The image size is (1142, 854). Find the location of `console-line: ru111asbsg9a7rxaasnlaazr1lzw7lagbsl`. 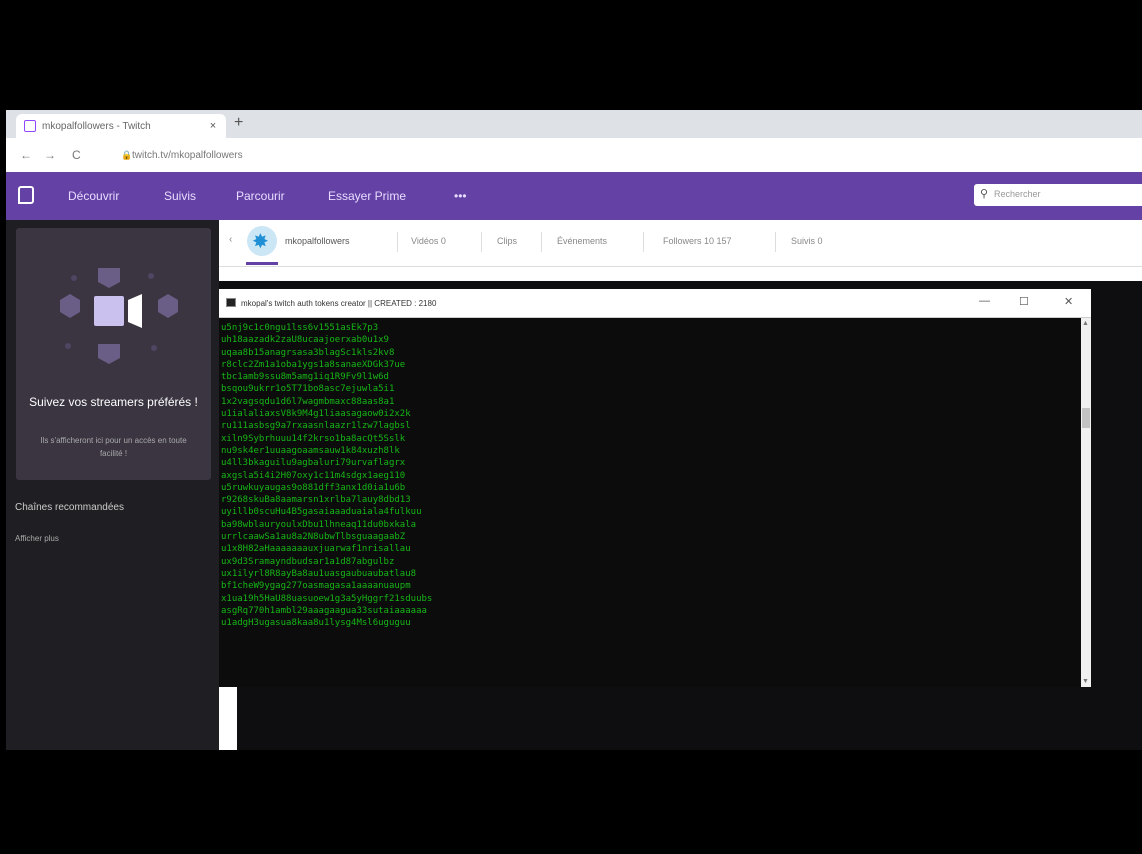

console-line: ru111asbsg9a7rxaasnlaazr1lzw7lagbsl is located at coordinates (316, 426).